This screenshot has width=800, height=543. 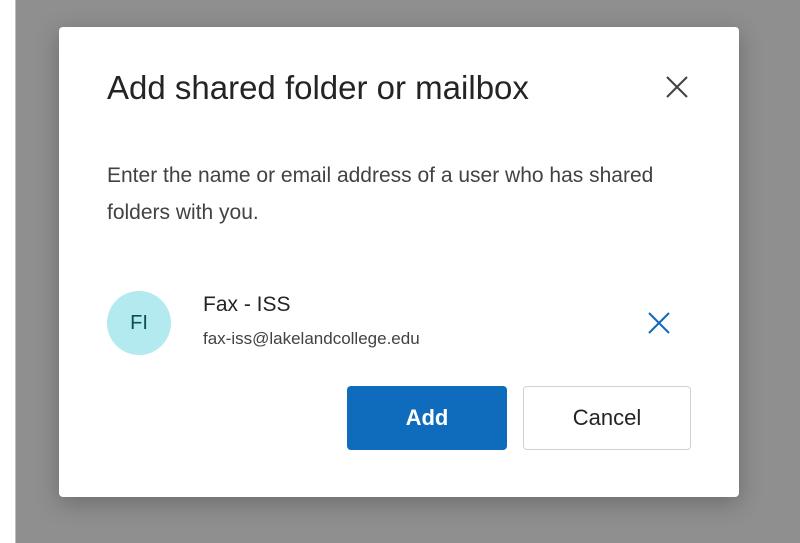 I want to click on remove-user-button, so click(x=659, y=323).